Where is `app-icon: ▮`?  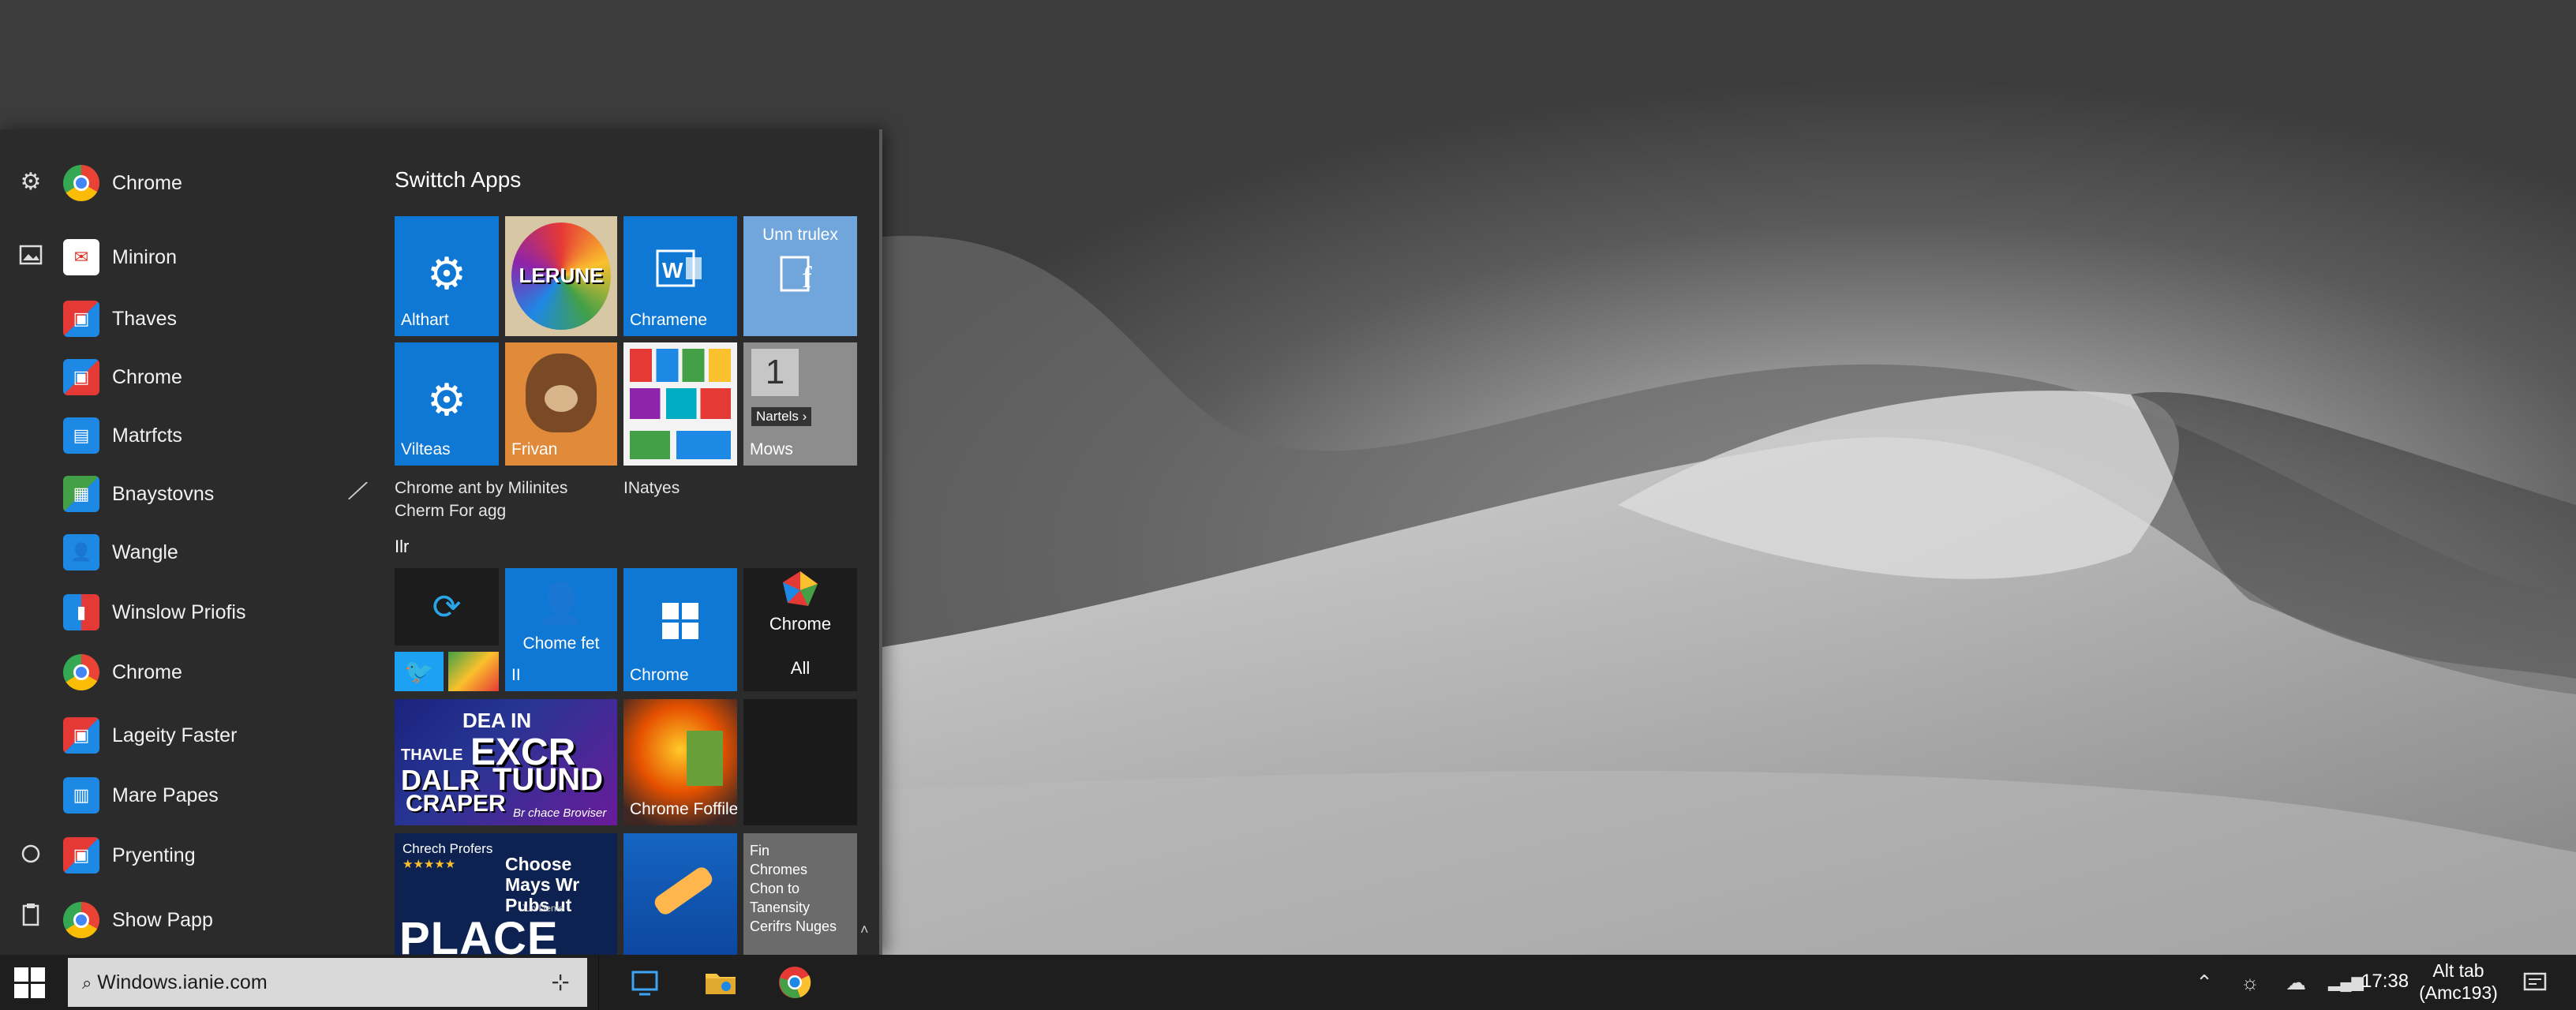 app-icon: ▮ is located at coordinates (81, 612).